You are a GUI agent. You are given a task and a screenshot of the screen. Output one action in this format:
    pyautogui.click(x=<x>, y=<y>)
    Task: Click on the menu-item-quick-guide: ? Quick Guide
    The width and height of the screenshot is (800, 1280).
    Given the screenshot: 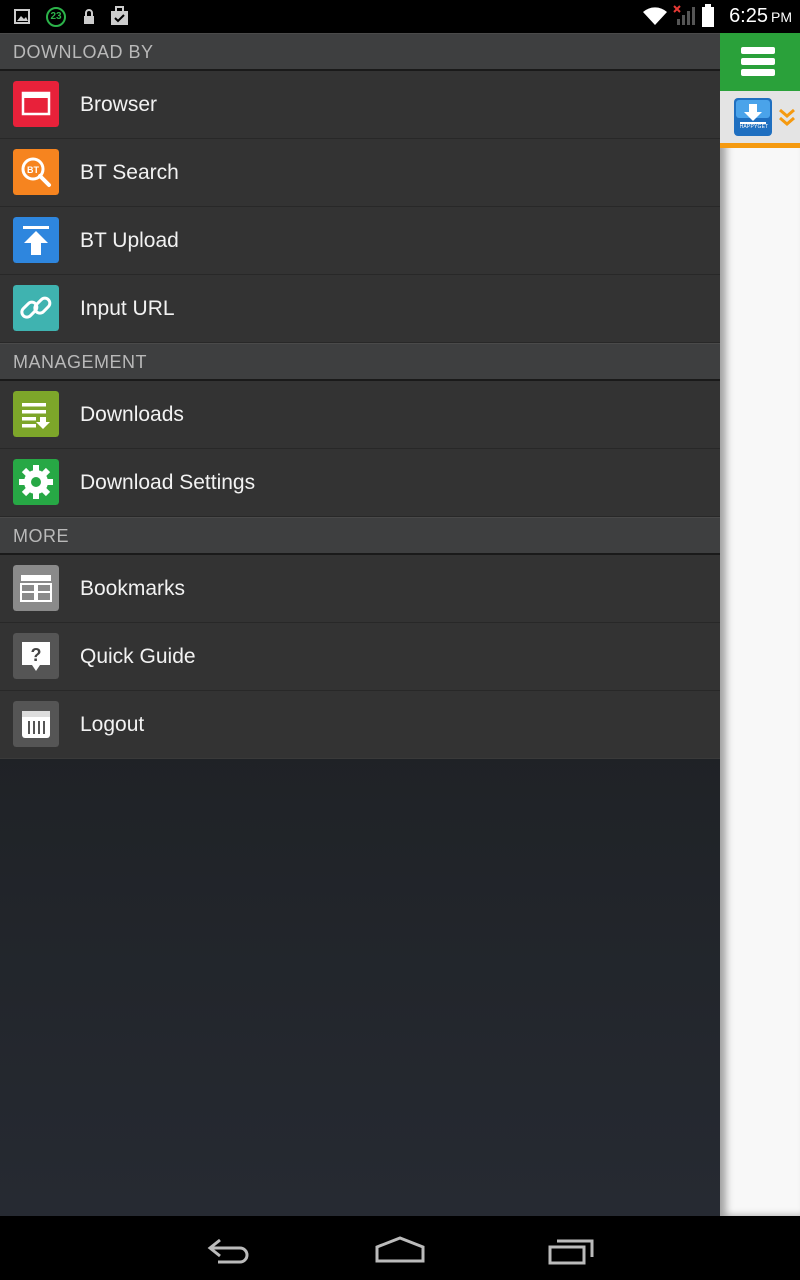 What is the action you would take?
    pyautogui.click(x=360, y=657)
    